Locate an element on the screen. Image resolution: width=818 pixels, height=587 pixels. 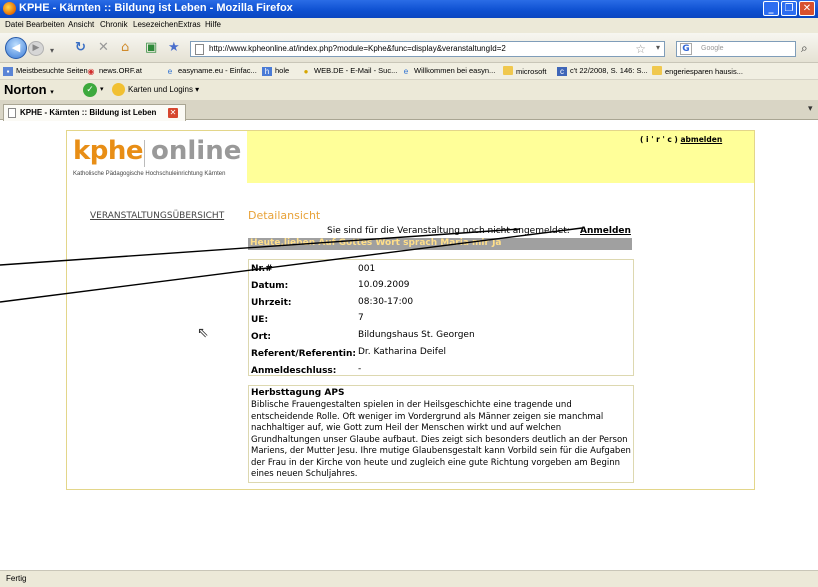
detail-value: 7 is located at coordinates (361, 318).